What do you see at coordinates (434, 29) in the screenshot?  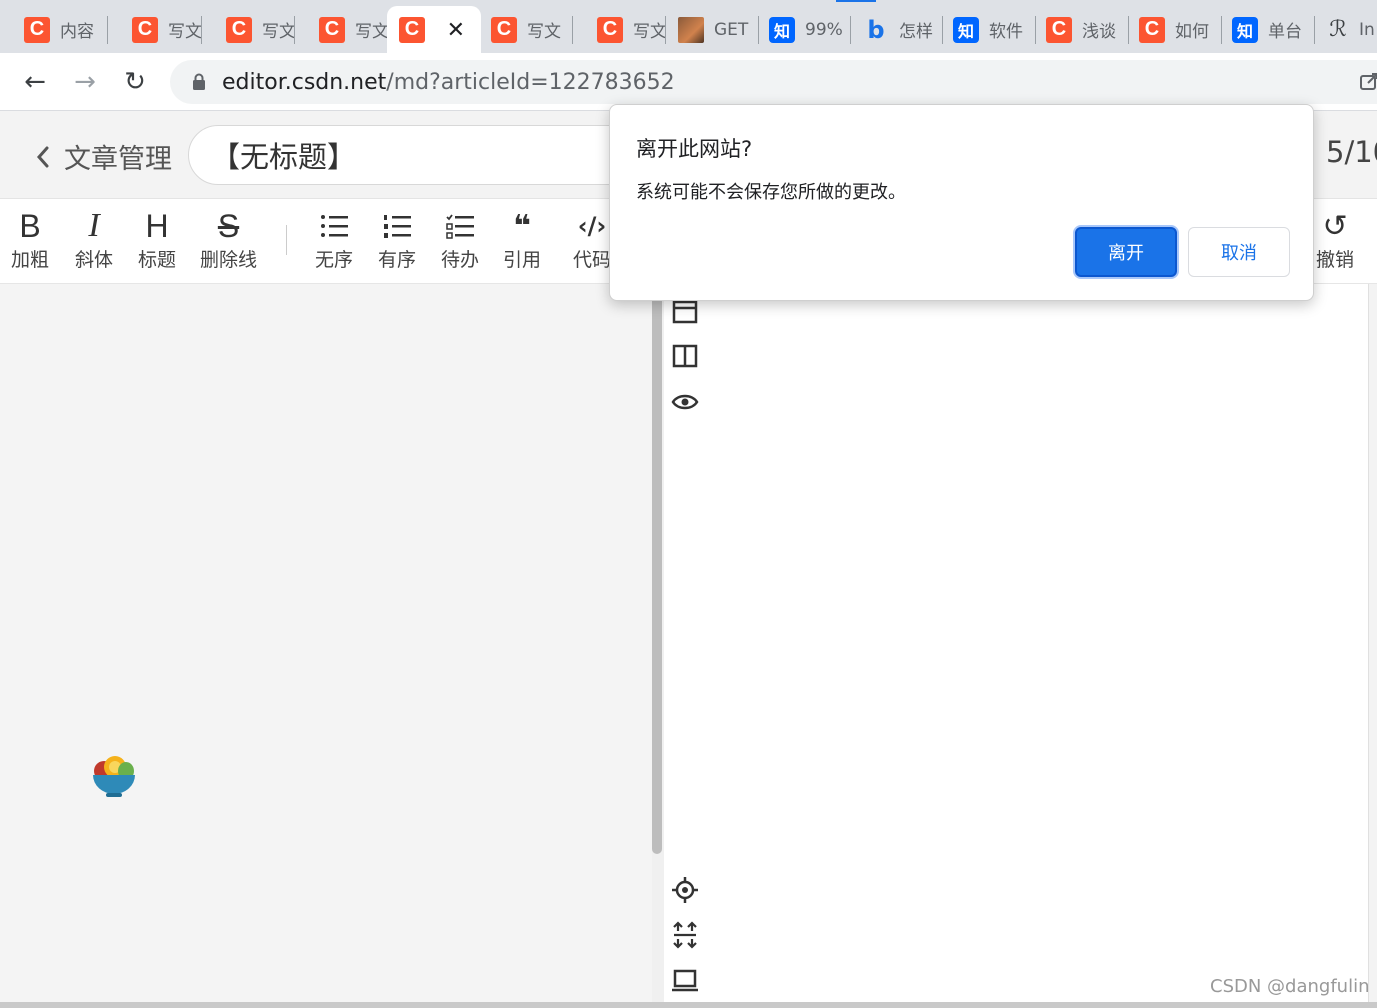 I see `browser-tab-active: C ✕` at bounding box center [434, 29].